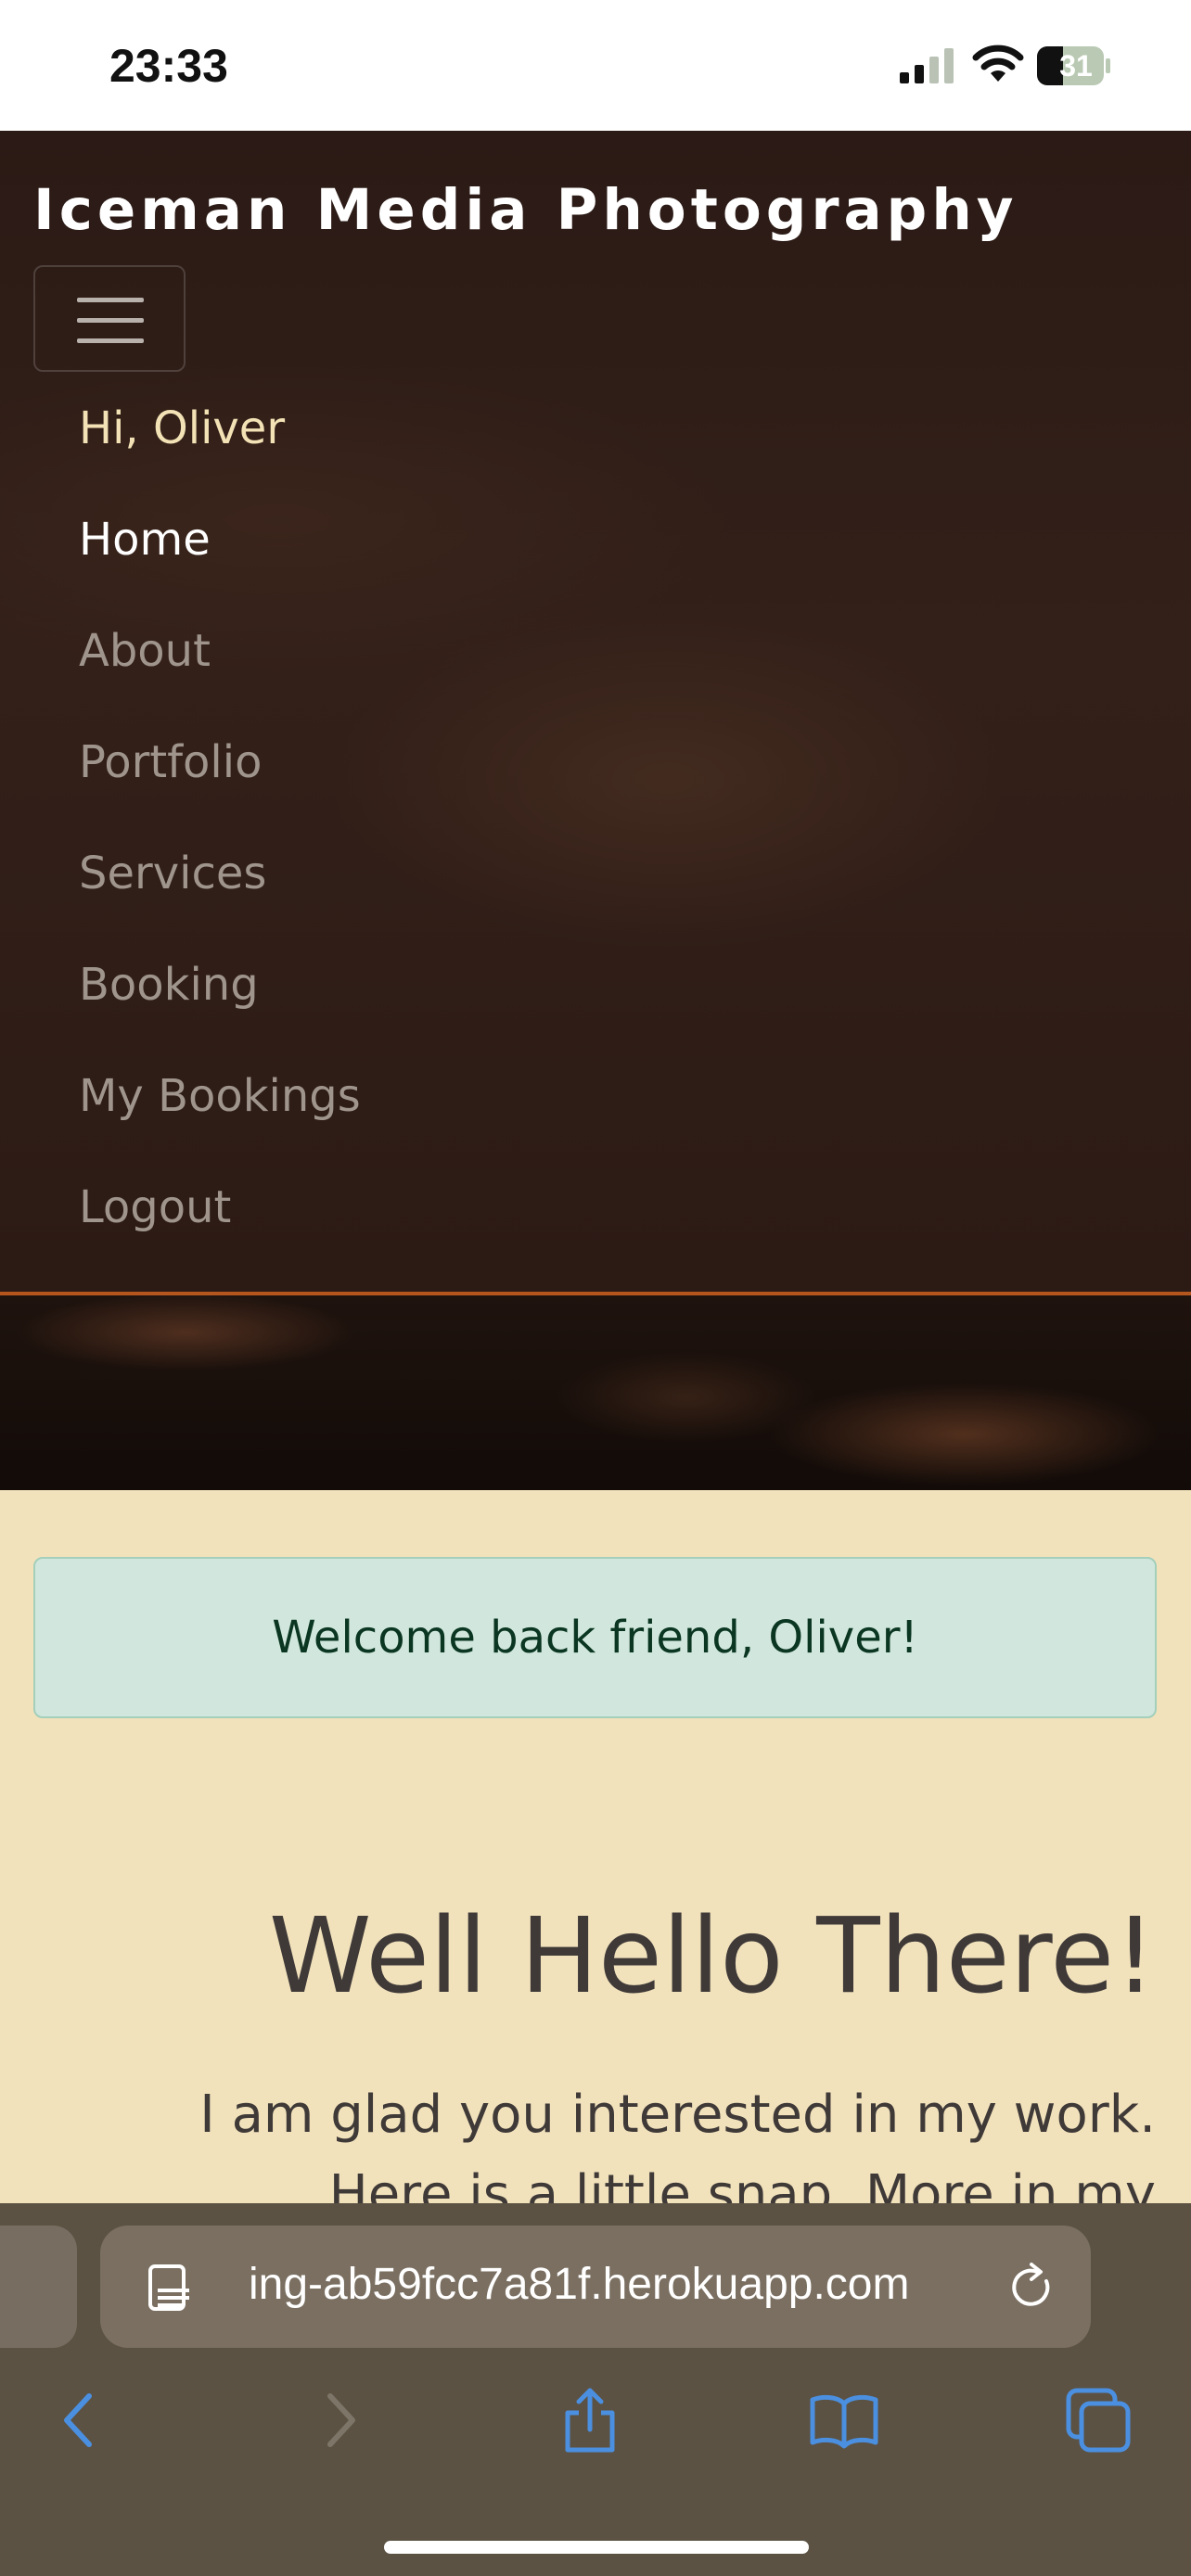 This screenshot has height=2576, width=1191. I want to click on navbar-brand: Iceman Media Photography, so click(525, 210).